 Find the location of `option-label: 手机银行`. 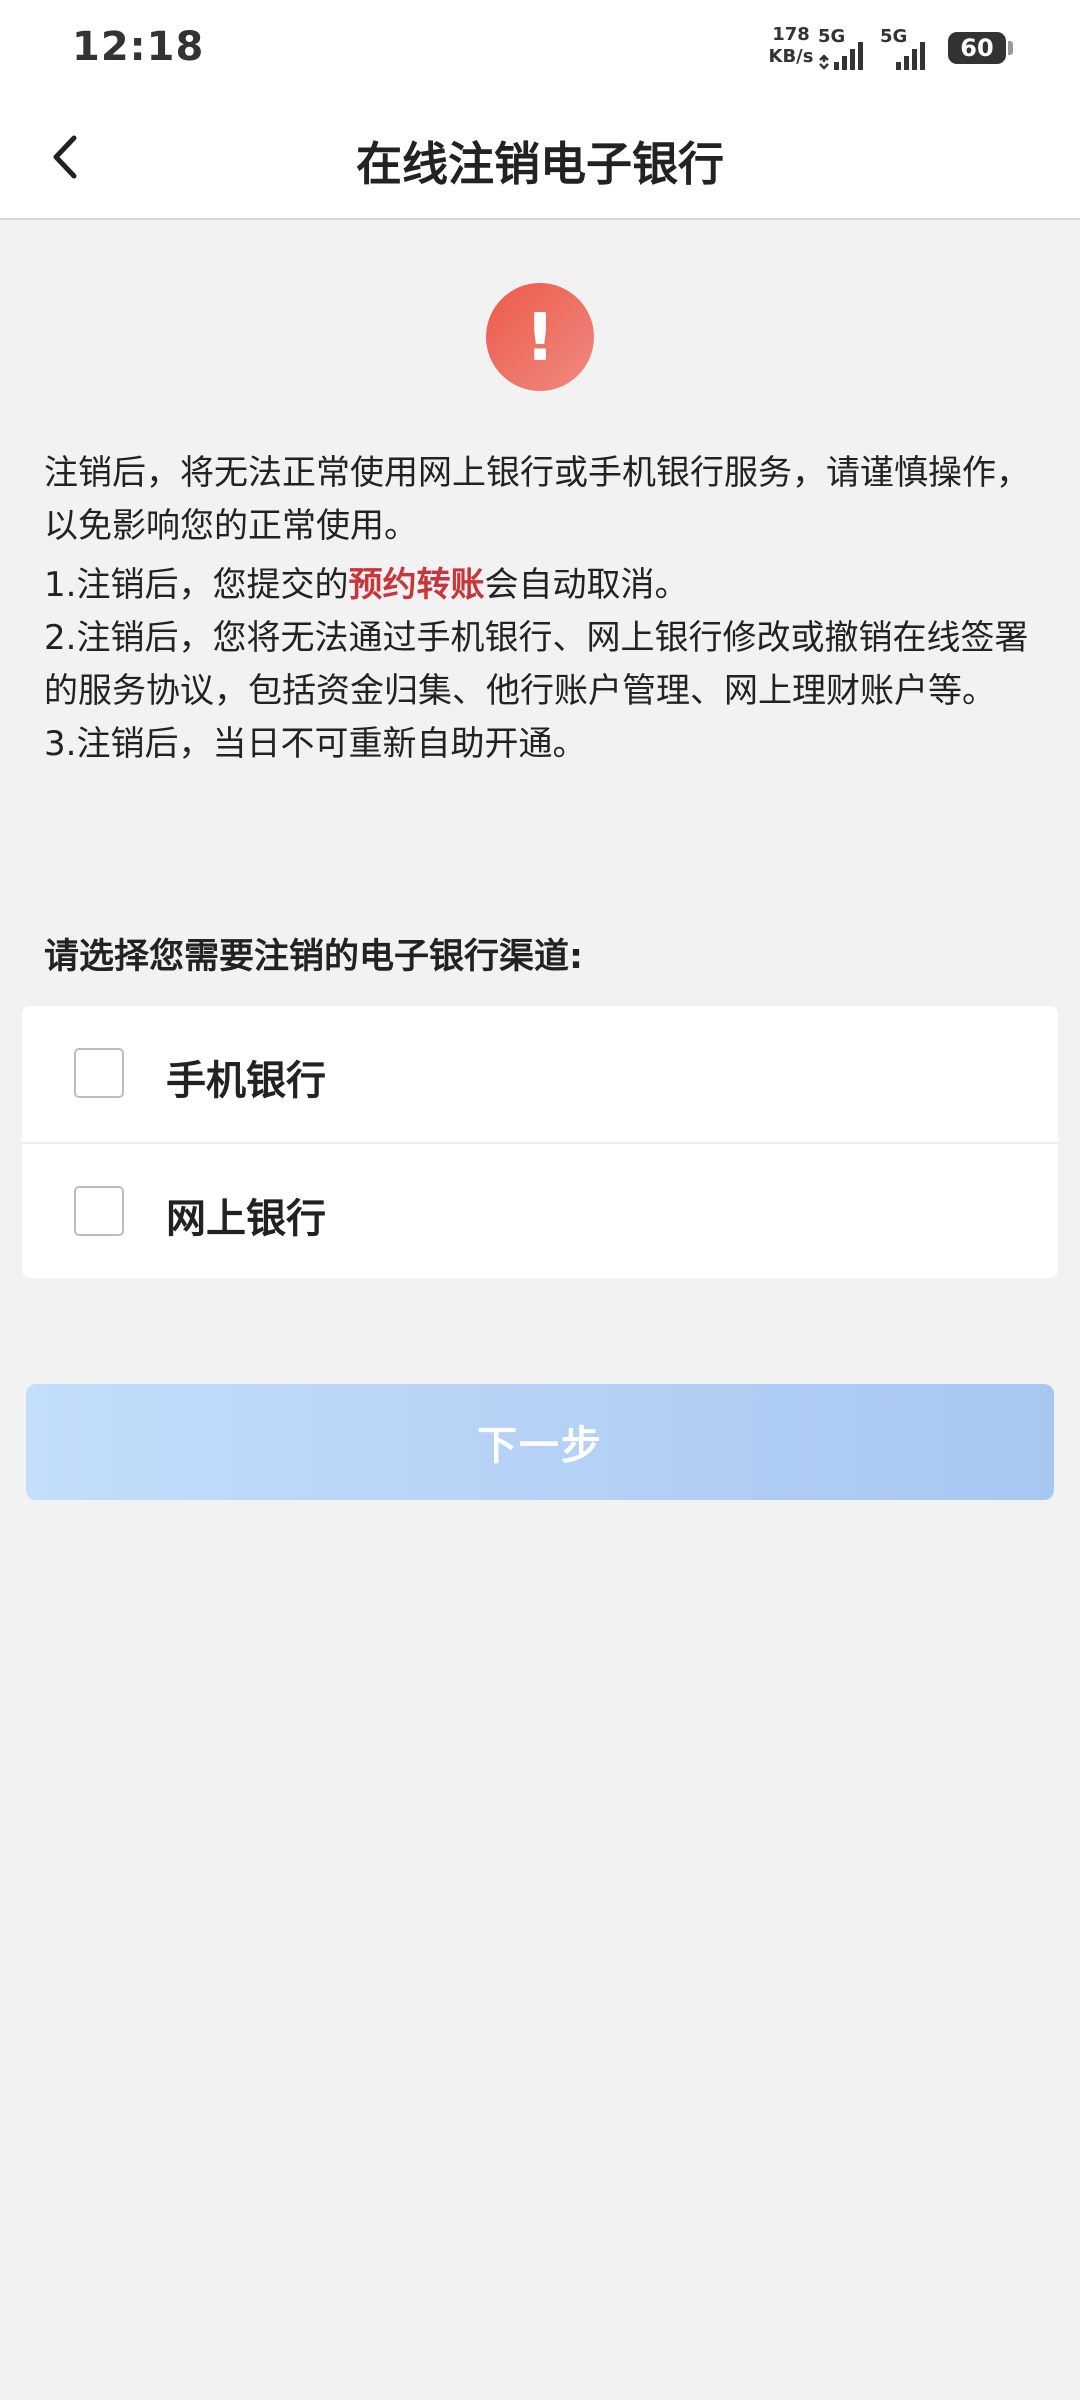

option-label: 手机银行 is located at coordinates (246, 1081).